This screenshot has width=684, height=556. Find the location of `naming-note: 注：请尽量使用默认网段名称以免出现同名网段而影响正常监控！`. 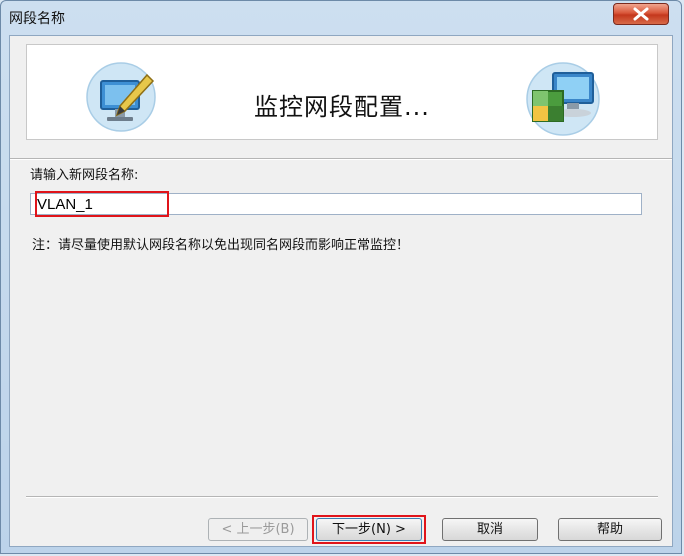

naming-note: 注：请尽量使用默认网段名称以免出现同名网段而影响正常监控！ is located at coordinates (221, 245).